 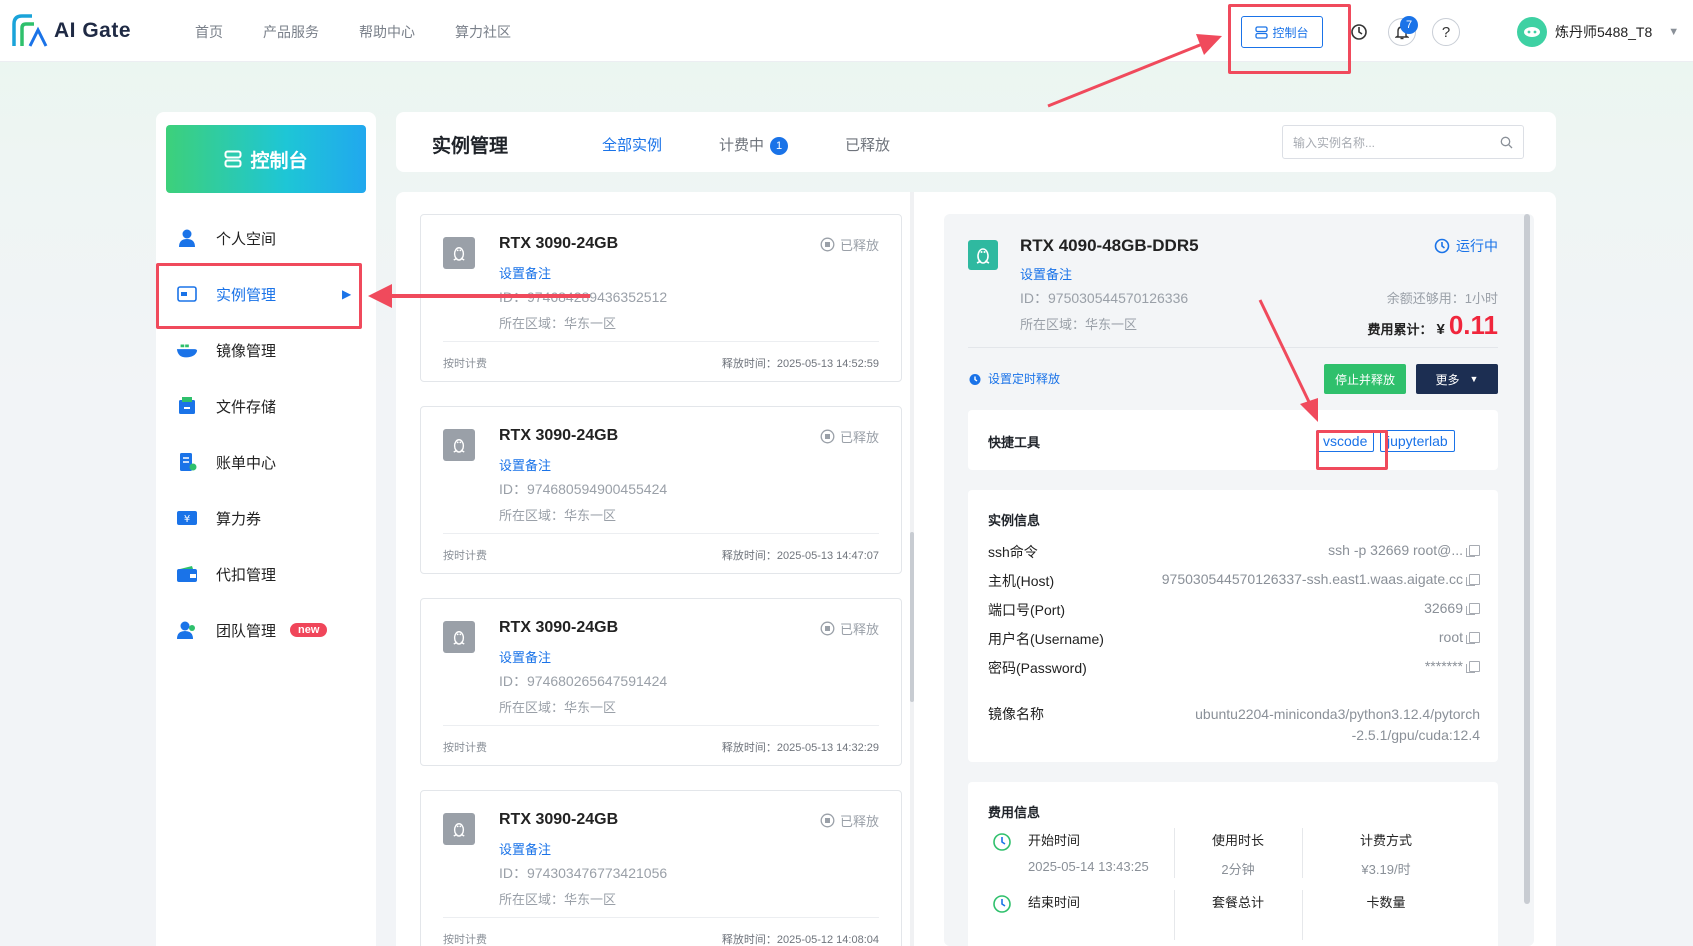 What do you see at coordinates (1450, 637) in the screenshot?
I see `info-value-text: root` at bounding box center [1450, 637].